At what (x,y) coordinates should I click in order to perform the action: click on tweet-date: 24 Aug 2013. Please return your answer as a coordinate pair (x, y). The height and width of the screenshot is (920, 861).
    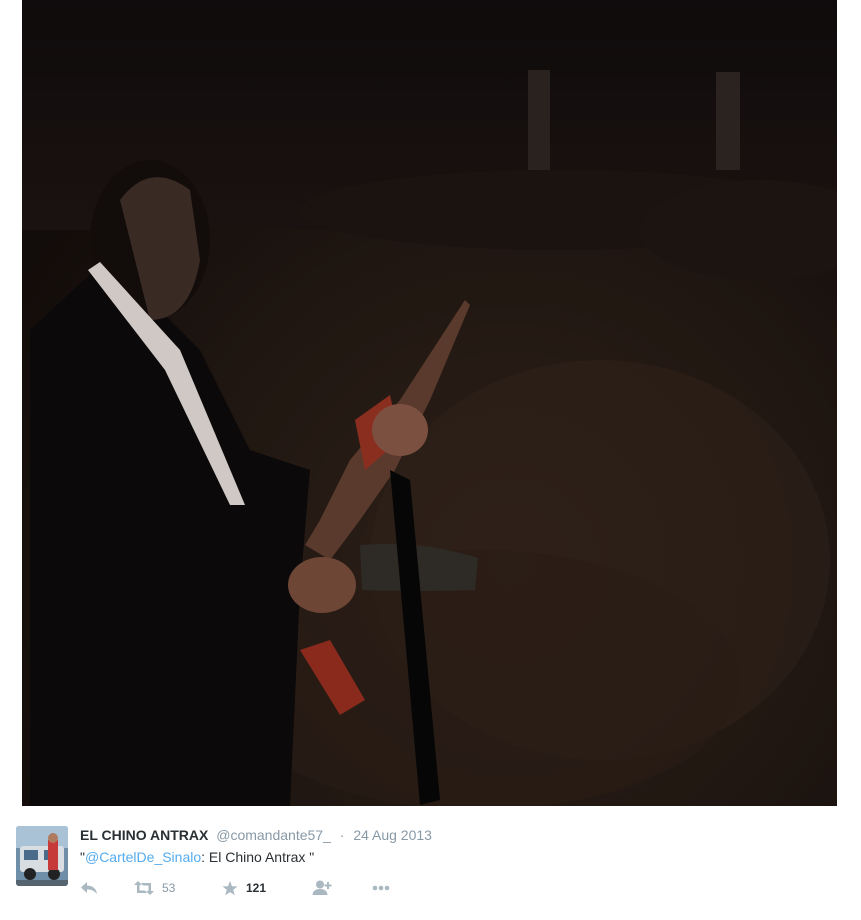
    Looking at the image, I should click on (392, 835).